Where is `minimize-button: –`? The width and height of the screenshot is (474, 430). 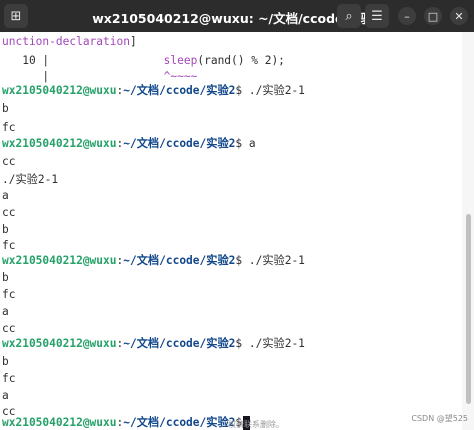 minimize-button: – is located at coordinates (407, 16).